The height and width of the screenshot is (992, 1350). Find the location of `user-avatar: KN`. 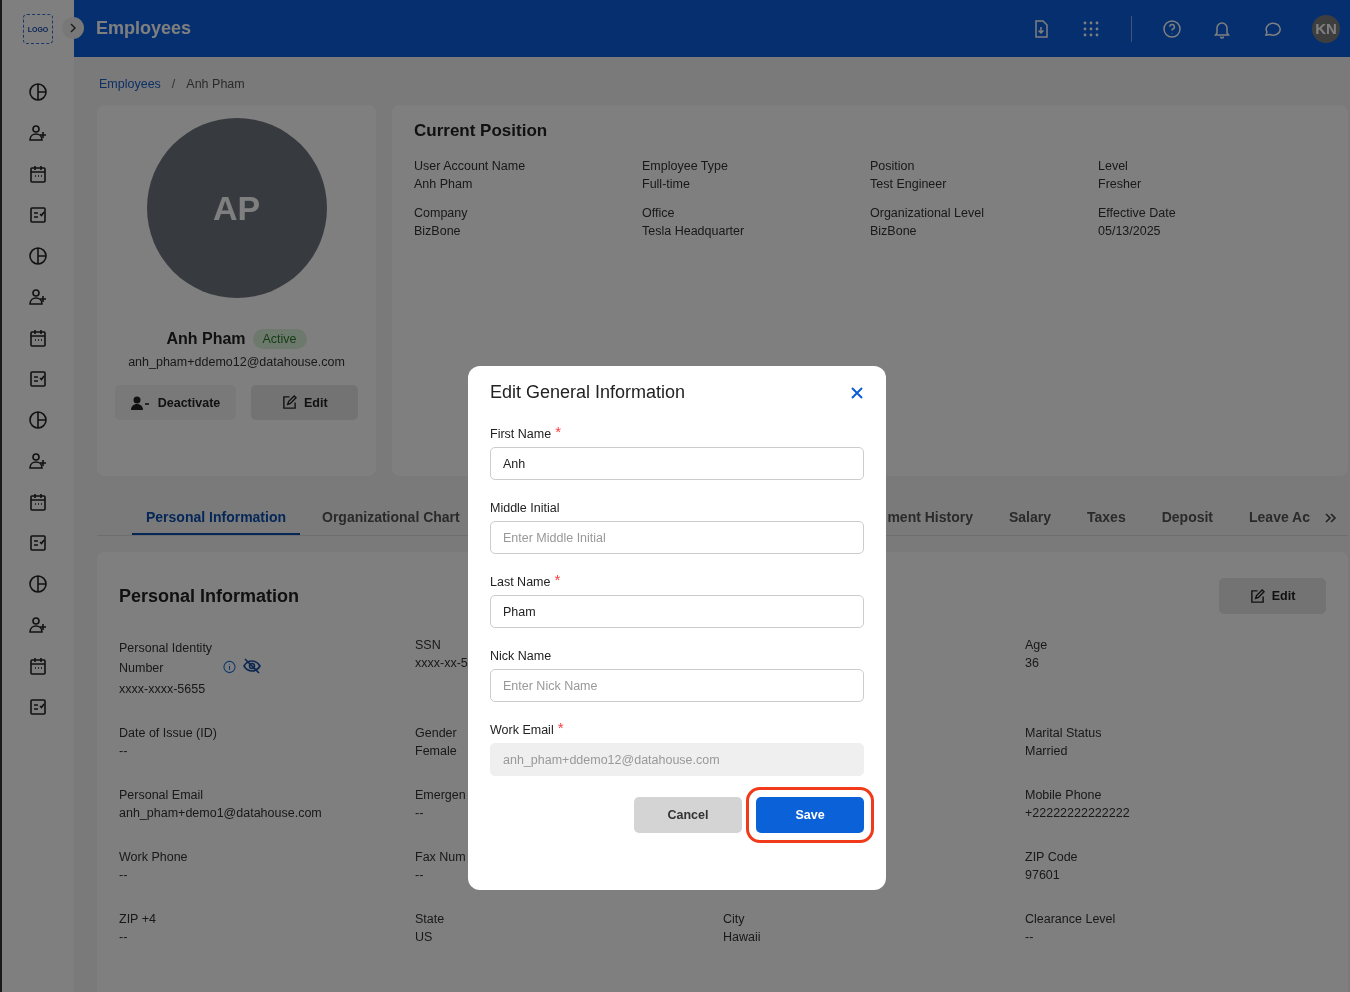

user-avatar: KN is located at coordinates (1326, 28).